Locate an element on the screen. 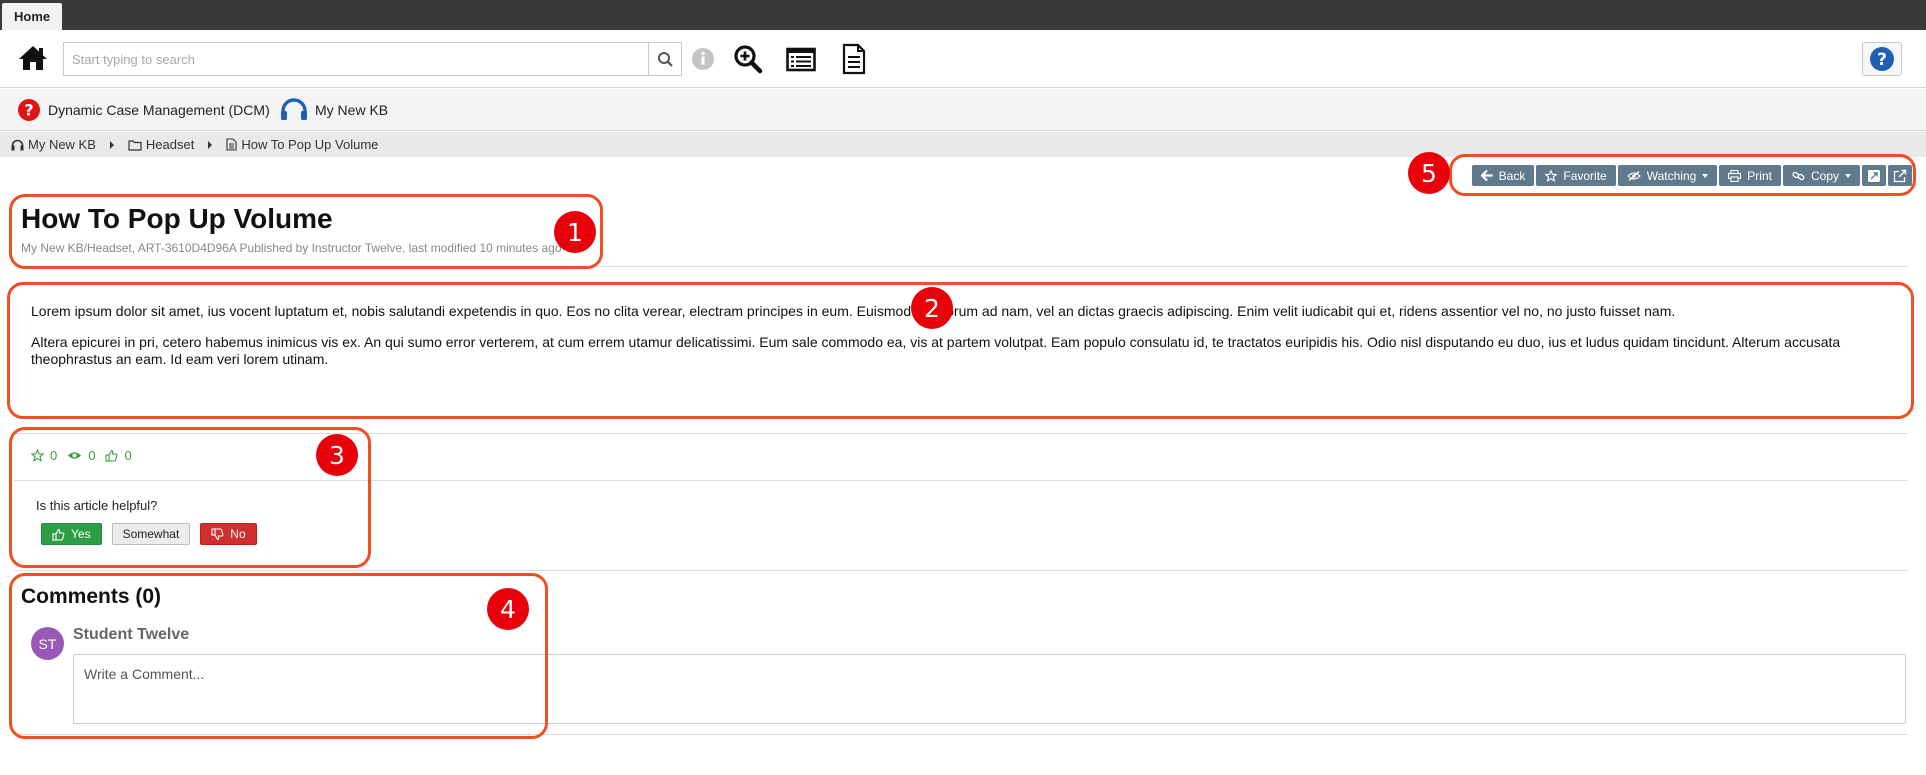  search-box is located at coordinates (372, 59).